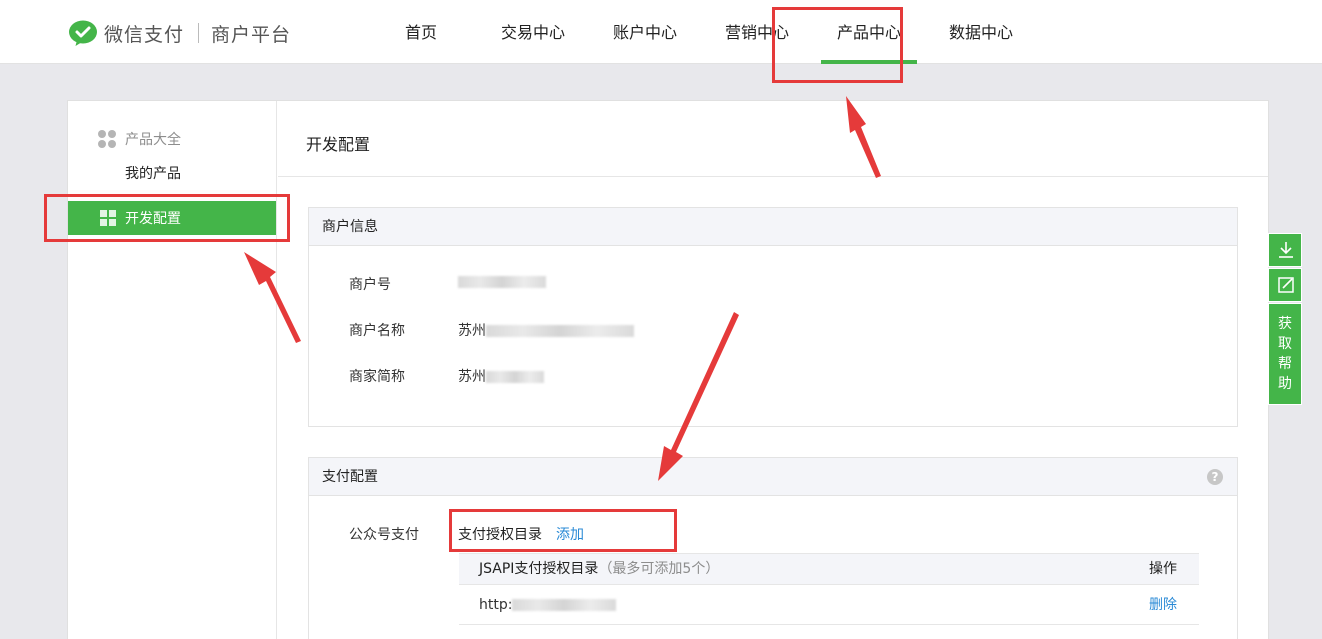  Describe the element at coordinates (981, 32) in the screenshot. I see `nav-data: 数据中心` at that location.